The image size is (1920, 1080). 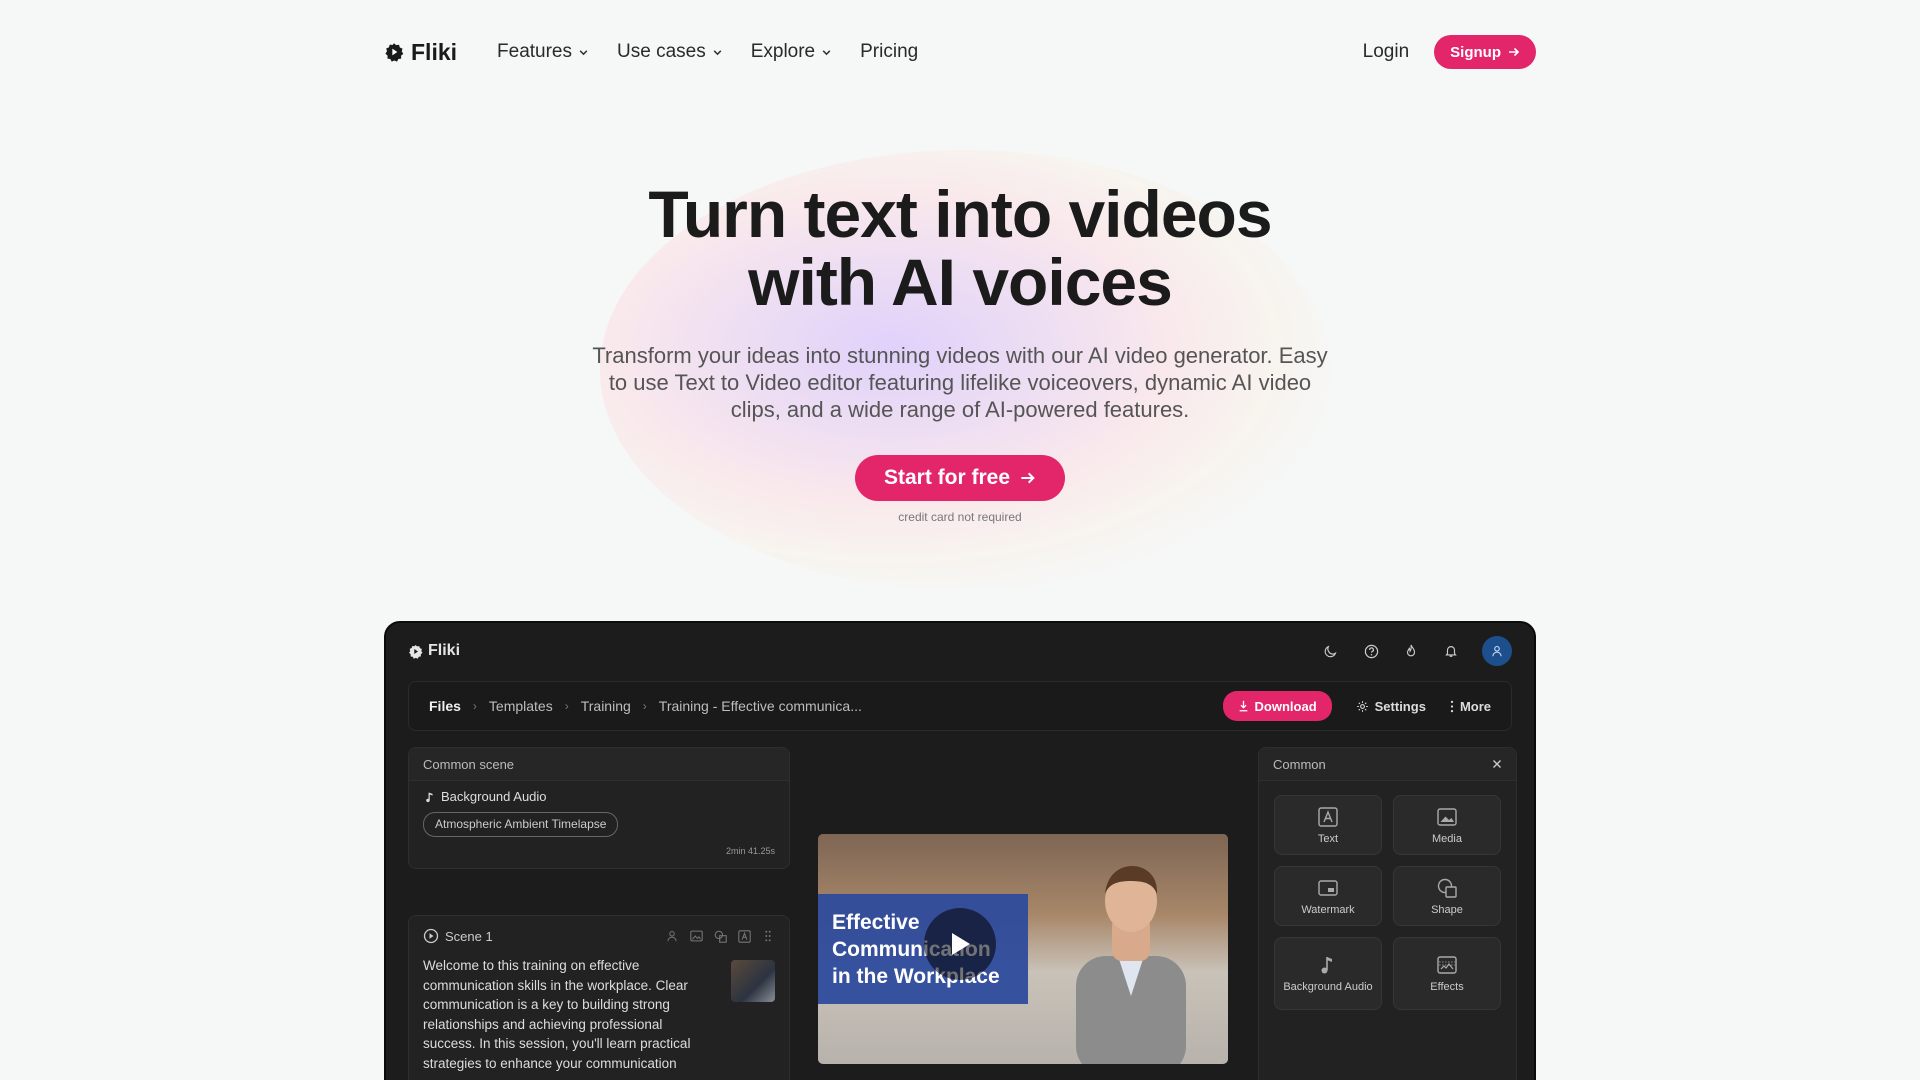 What do you see at coordinates (1447, 888) in the screenshot?
I see `shape-icon` at bounding box center [1447, 888].